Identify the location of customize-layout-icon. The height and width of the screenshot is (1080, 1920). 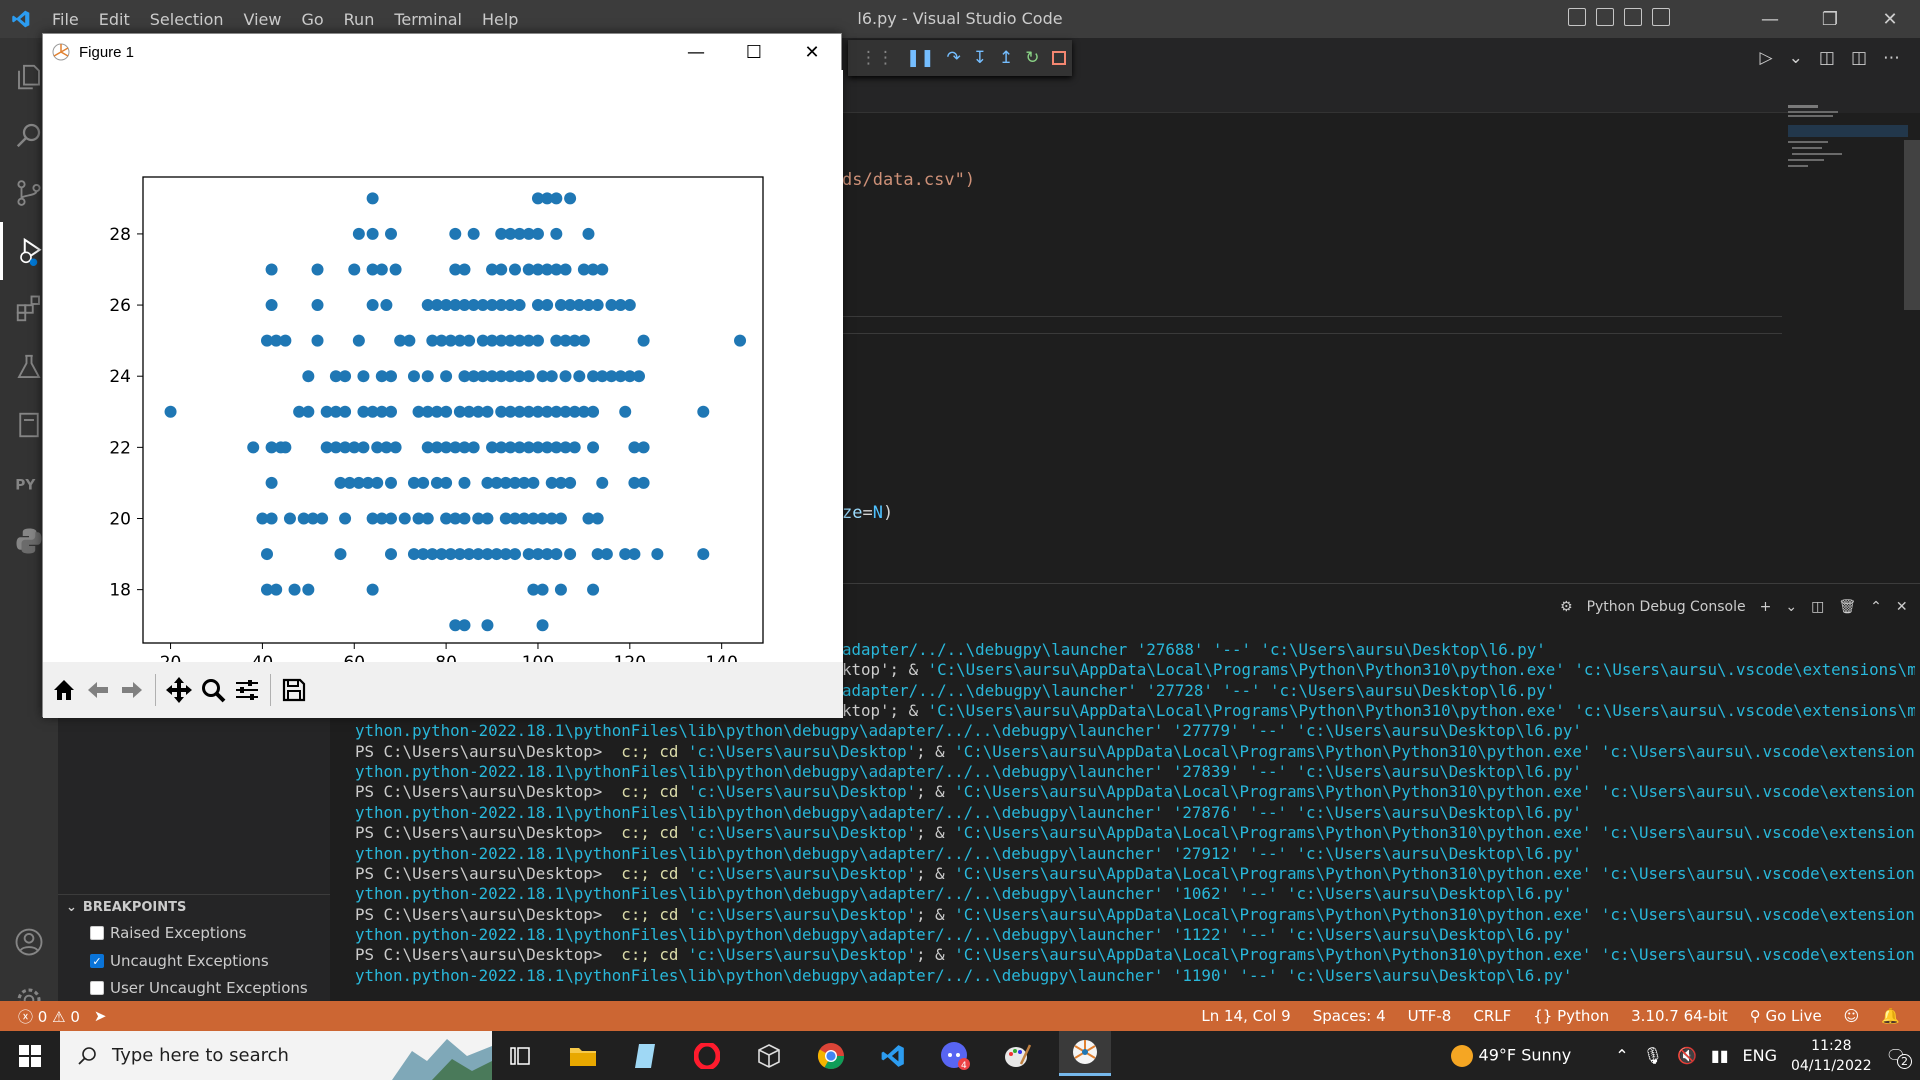
(1661, 17).